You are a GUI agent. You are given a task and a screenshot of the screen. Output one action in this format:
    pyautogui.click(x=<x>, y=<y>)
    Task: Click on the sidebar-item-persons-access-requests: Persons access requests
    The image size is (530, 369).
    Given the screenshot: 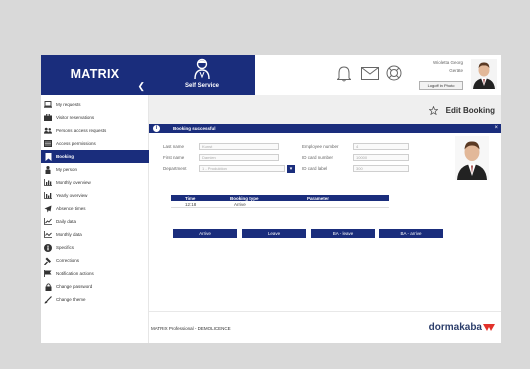 What is the action you would take?
    pyautogui.click(x=95, y=130)
    